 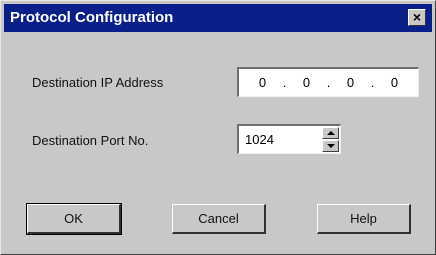 I want to click on cancel-button: Cancel, so click(x=219, y=219).